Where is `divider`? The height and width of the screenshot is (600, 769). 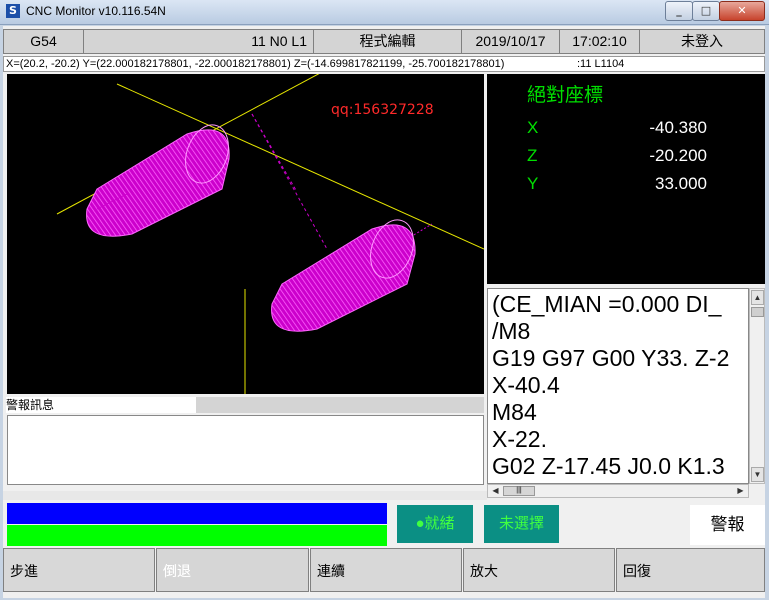 divider is located at coordinates (245, 495).